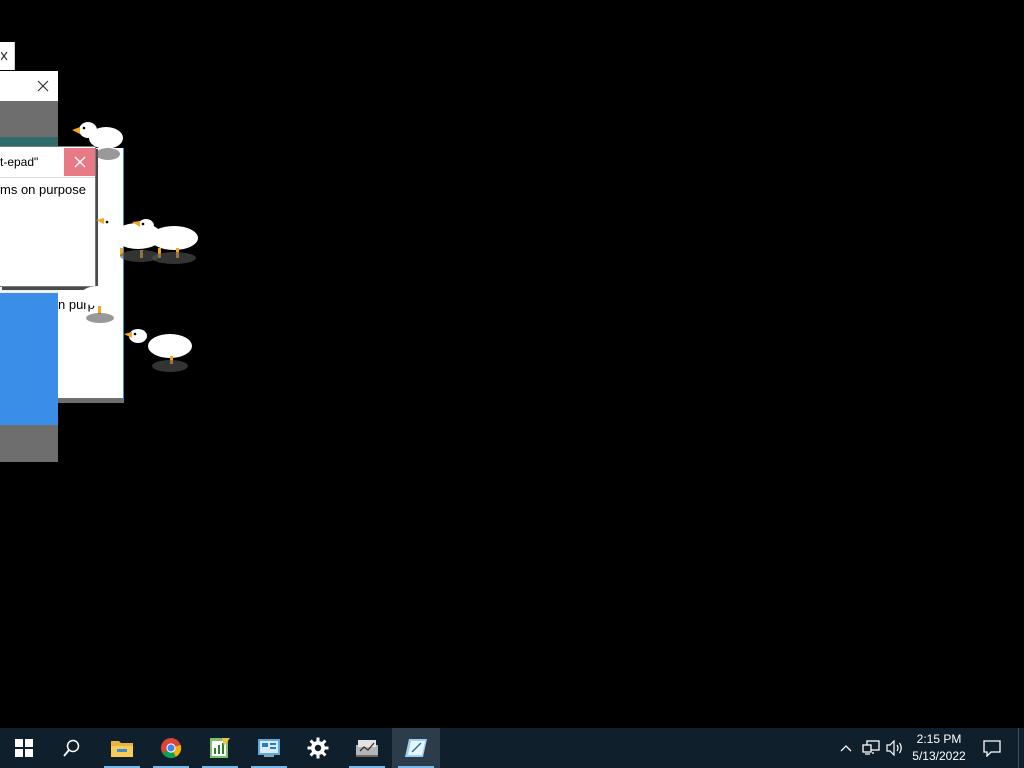 Image resolution: width=1024 pixels, height=768 pixels. I want to click on taskbar: 2:15 PM 5/13/2022, so click(512, 748).